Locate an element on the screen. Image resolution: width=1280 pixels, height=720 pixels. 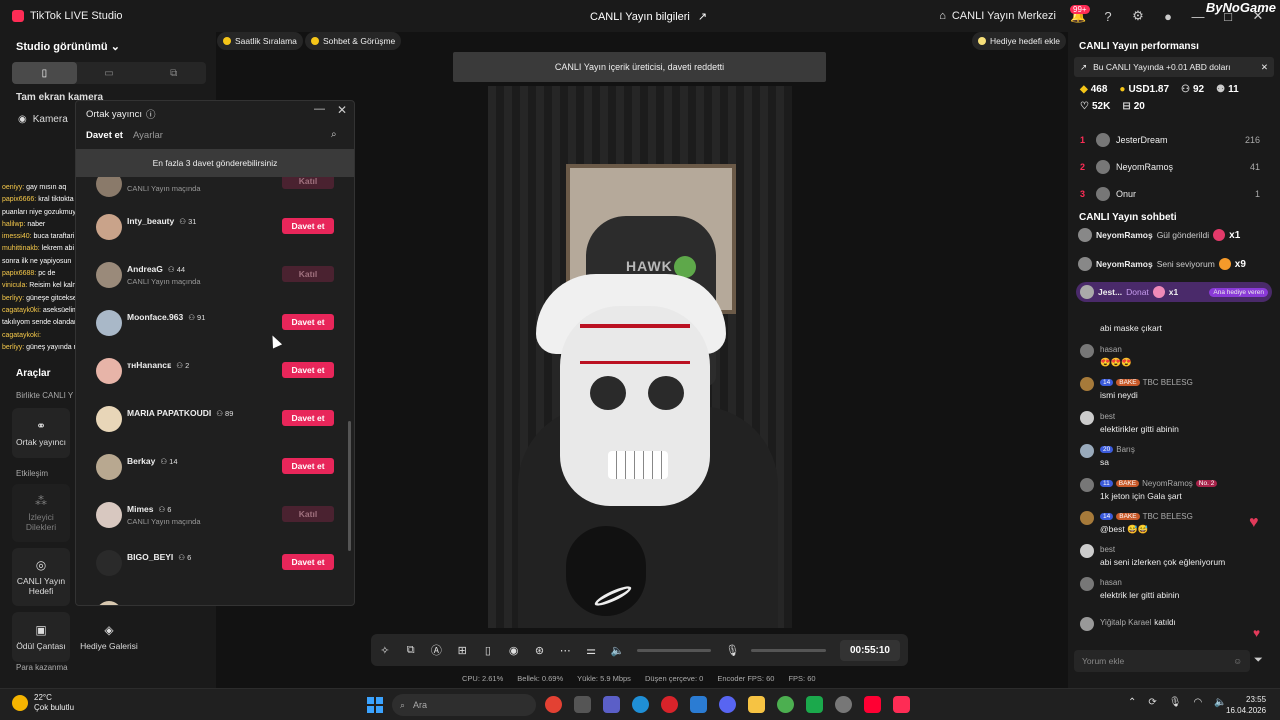
folder-icon is located at coordinates (756, 704).